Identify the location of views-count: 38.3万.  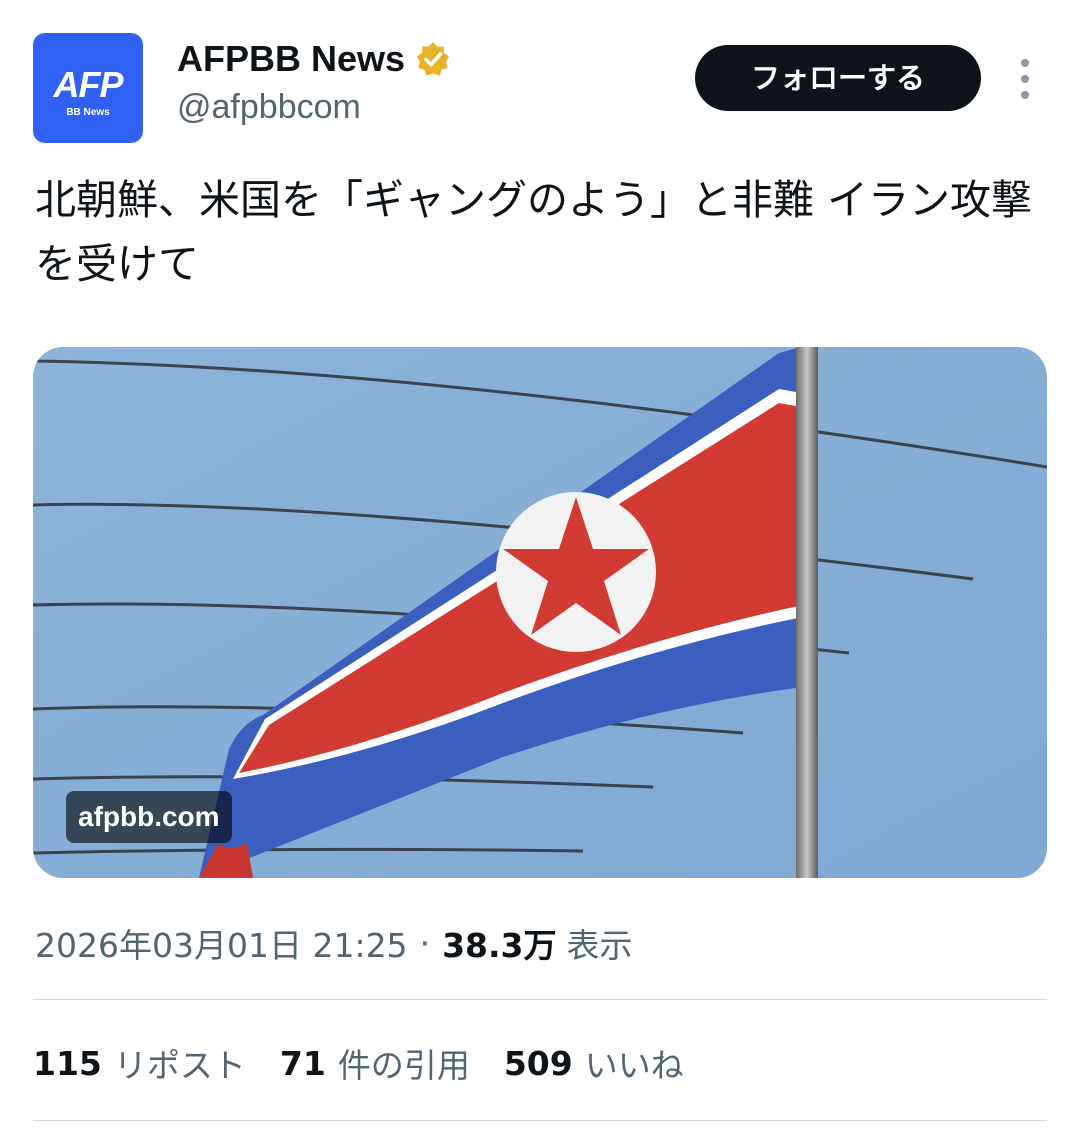
(499, 945).